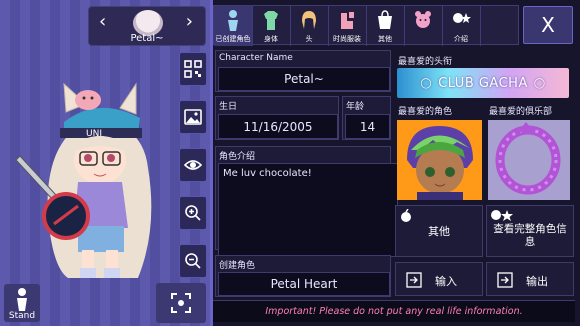  What do you see at coordinates (461, 39) in the screenshot?
I see `tab-label: 介绍` at bounding box center [461, 39].